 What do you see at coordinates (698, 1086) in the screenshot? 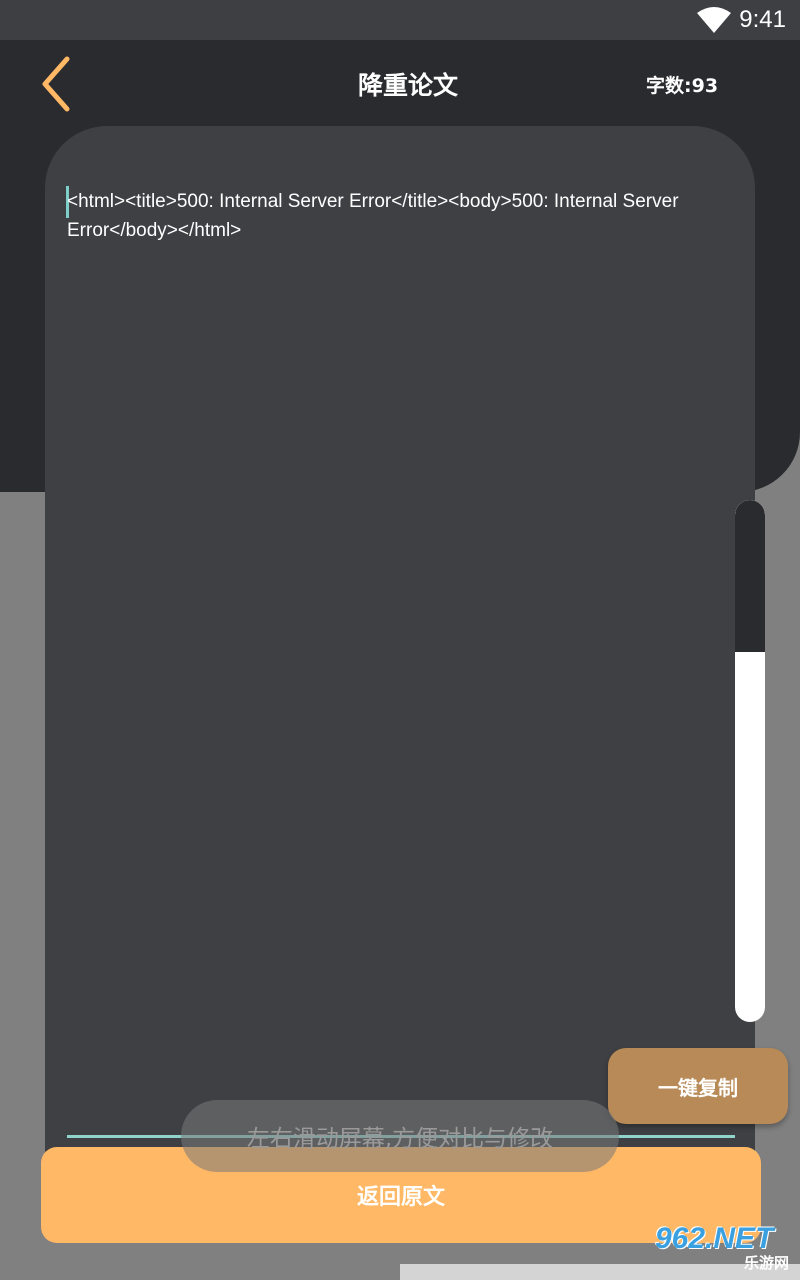
I see `copy-button: 一键复制` at bounding box center [698, 1086].